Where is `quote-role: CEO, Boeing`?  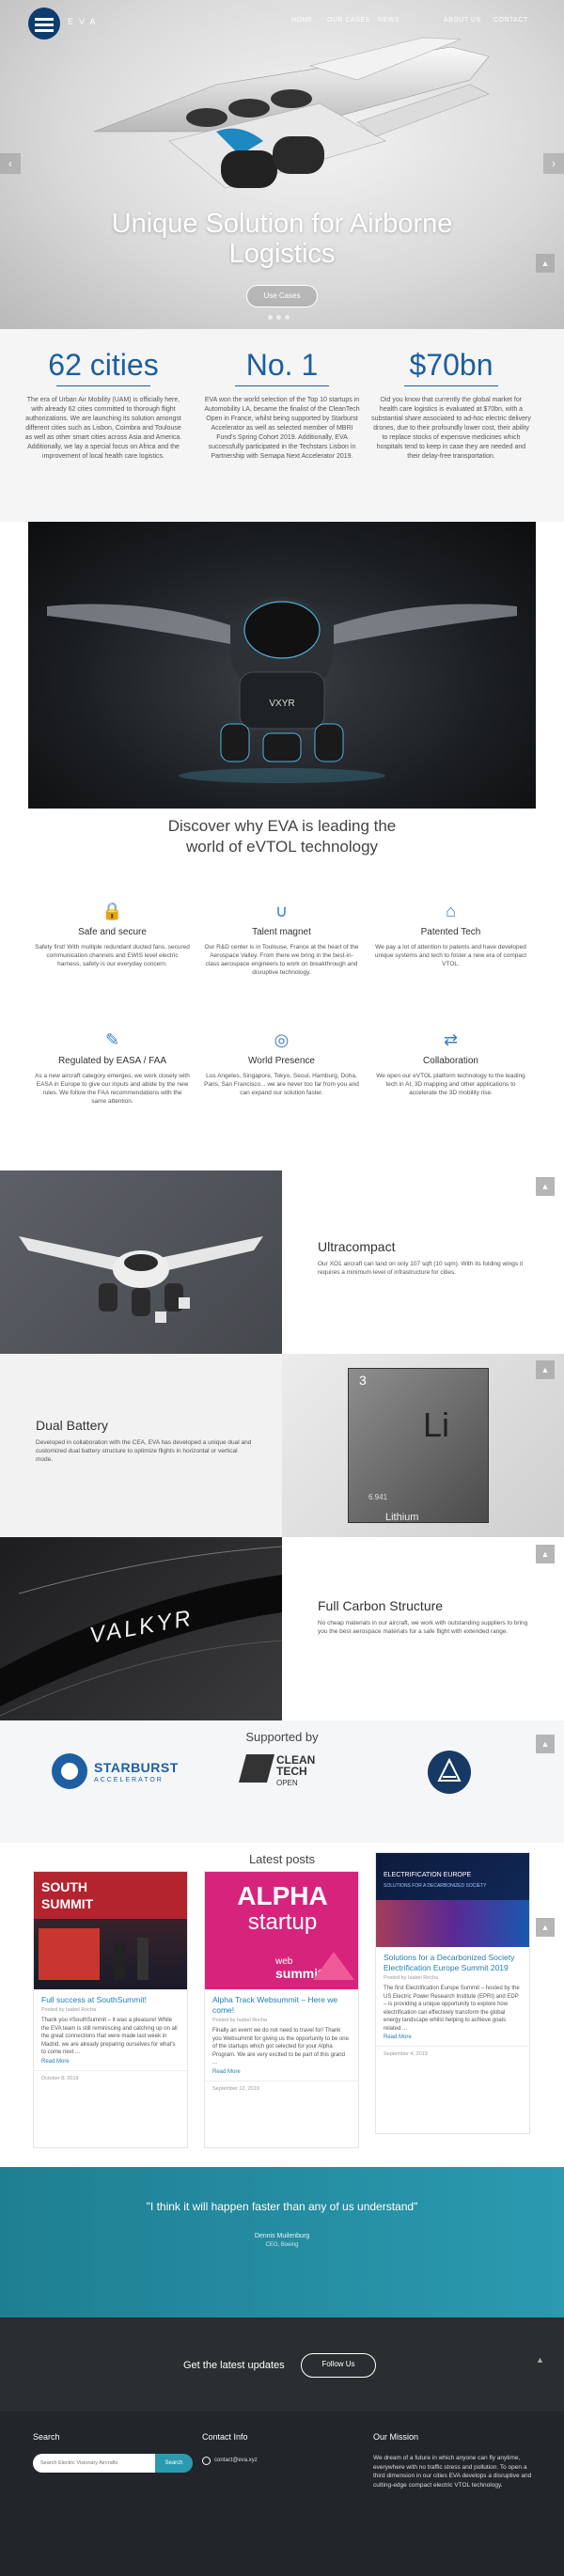 quote-role: CEO, Boeing is located at coordinates (282, 2245).